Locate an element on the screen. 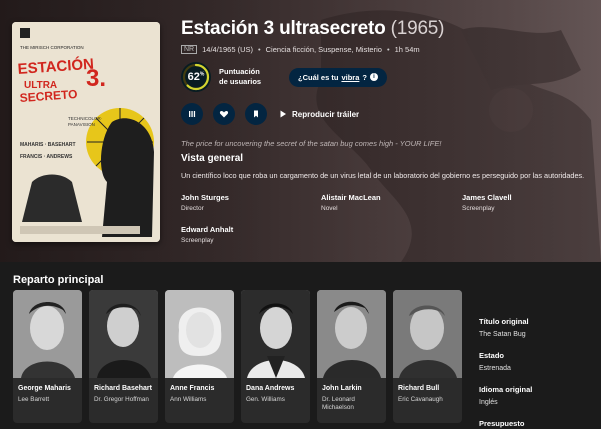 The image size is (601, 429). cast-card: Anne Francis Ann Williams is located at coordinates (199, 356).